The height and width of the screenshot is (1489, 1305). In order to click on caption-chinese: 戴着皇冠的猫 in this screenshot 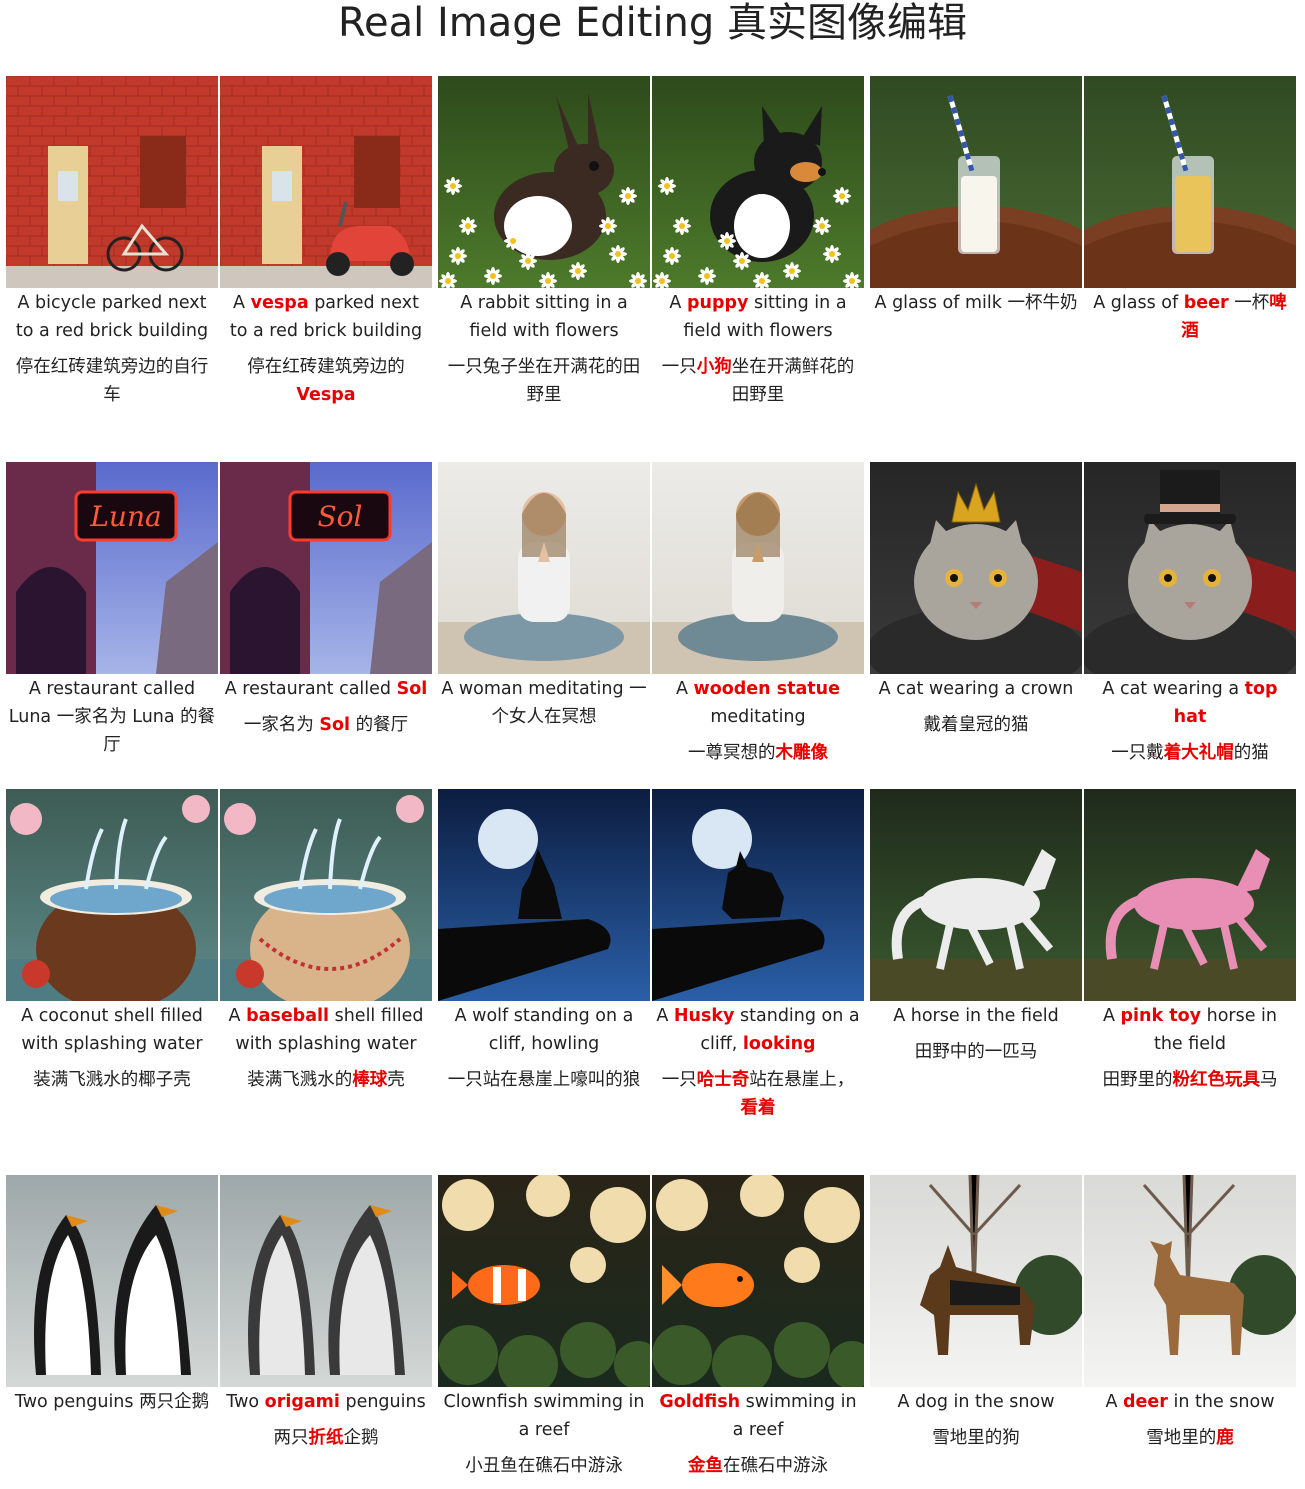, I will do `click(976, 725)`.